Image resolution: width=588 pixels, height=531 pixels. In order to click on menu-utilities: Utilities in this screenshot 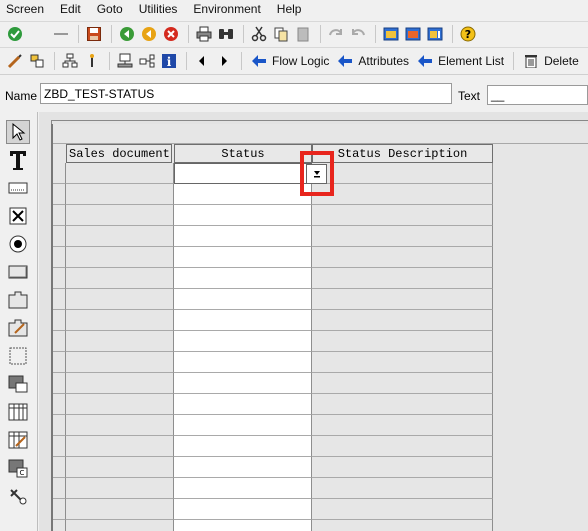, I will do `click(158, 9)`.